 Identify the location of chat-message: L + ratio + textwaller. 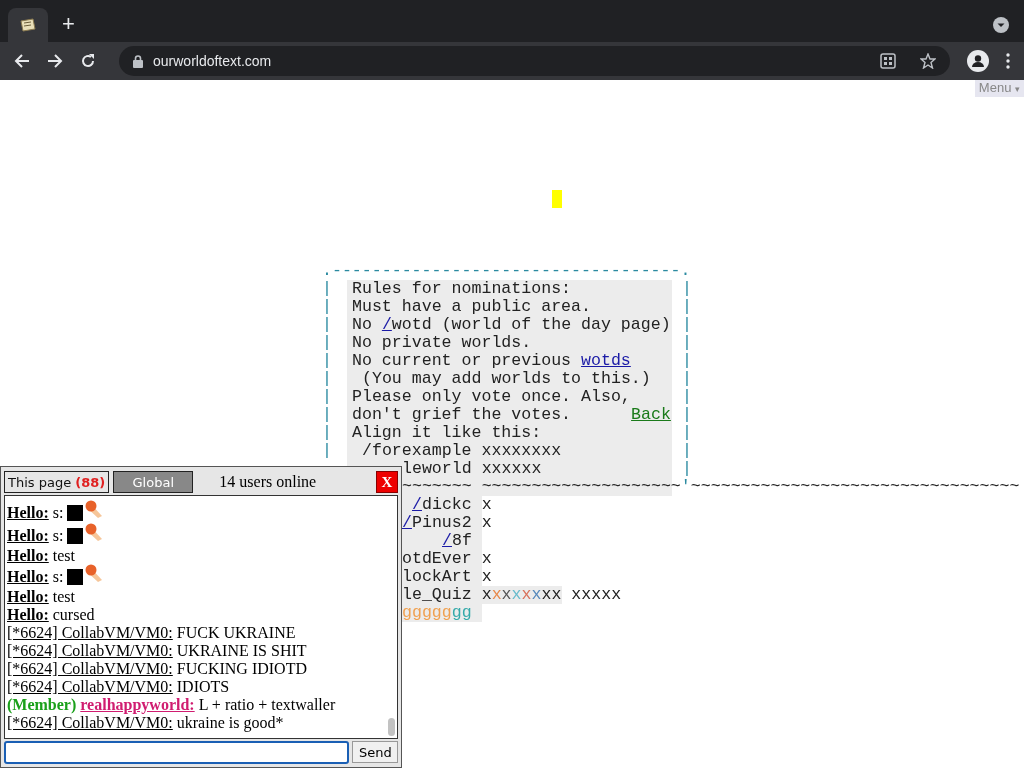
(267, 705).